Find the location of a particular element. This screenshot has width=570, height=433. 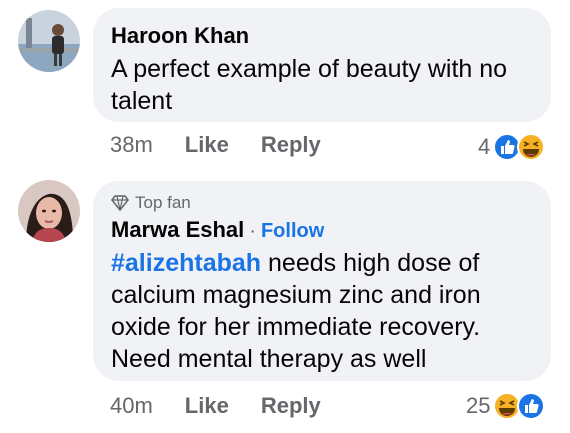

author-row: Marwa Eshal · Follow is located at coordinates (322, 230).